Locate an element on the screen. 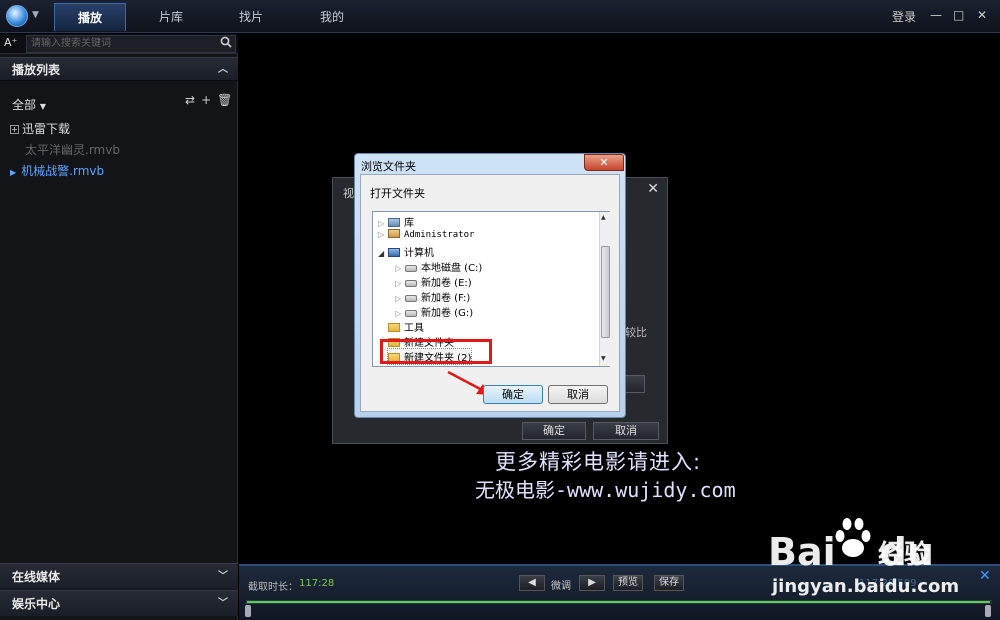 The width and height of the screenshot is (1000, 620). baidu-paw-icon is located at coordinates (853, 537).